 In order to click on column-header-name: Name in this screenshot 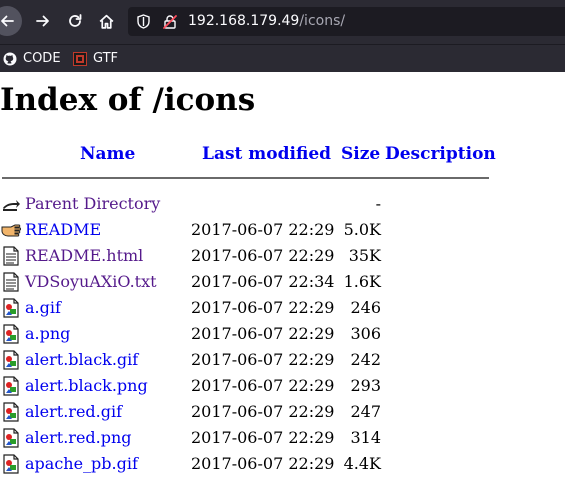, I will do `click(107, 154)`.